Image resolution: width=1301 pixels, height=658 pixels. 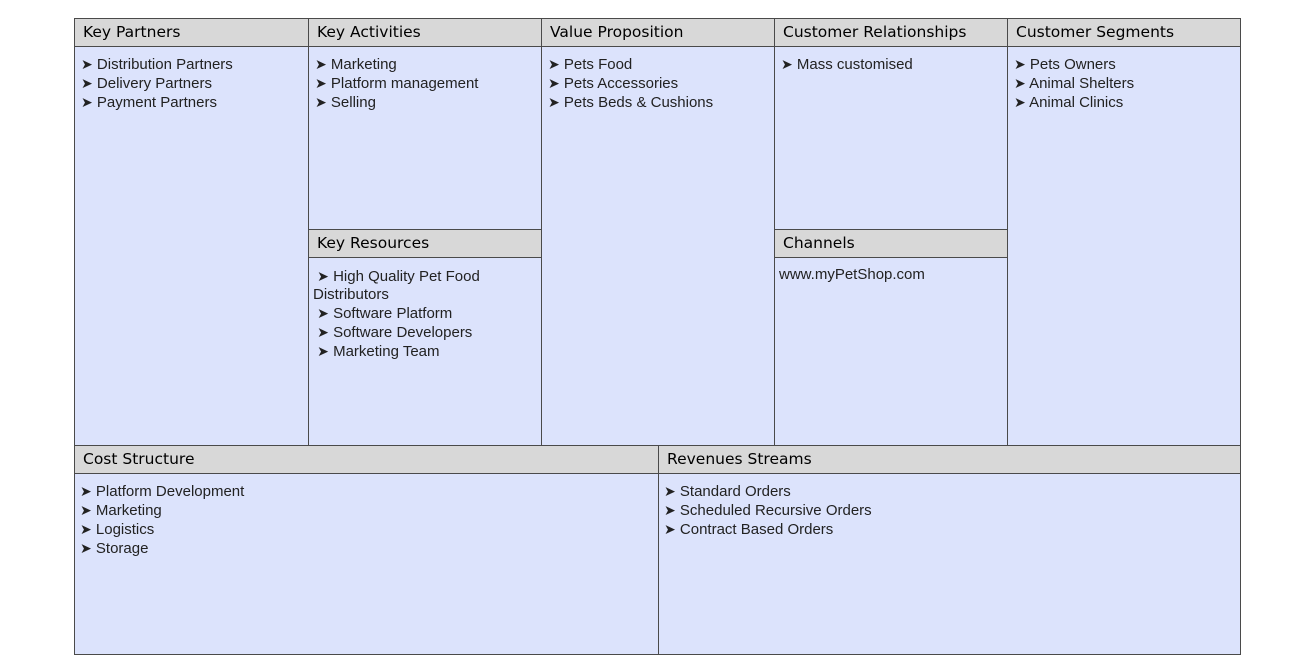 I want to click on list-item: ➤ Marketing Team, so click(x=378, y=351).